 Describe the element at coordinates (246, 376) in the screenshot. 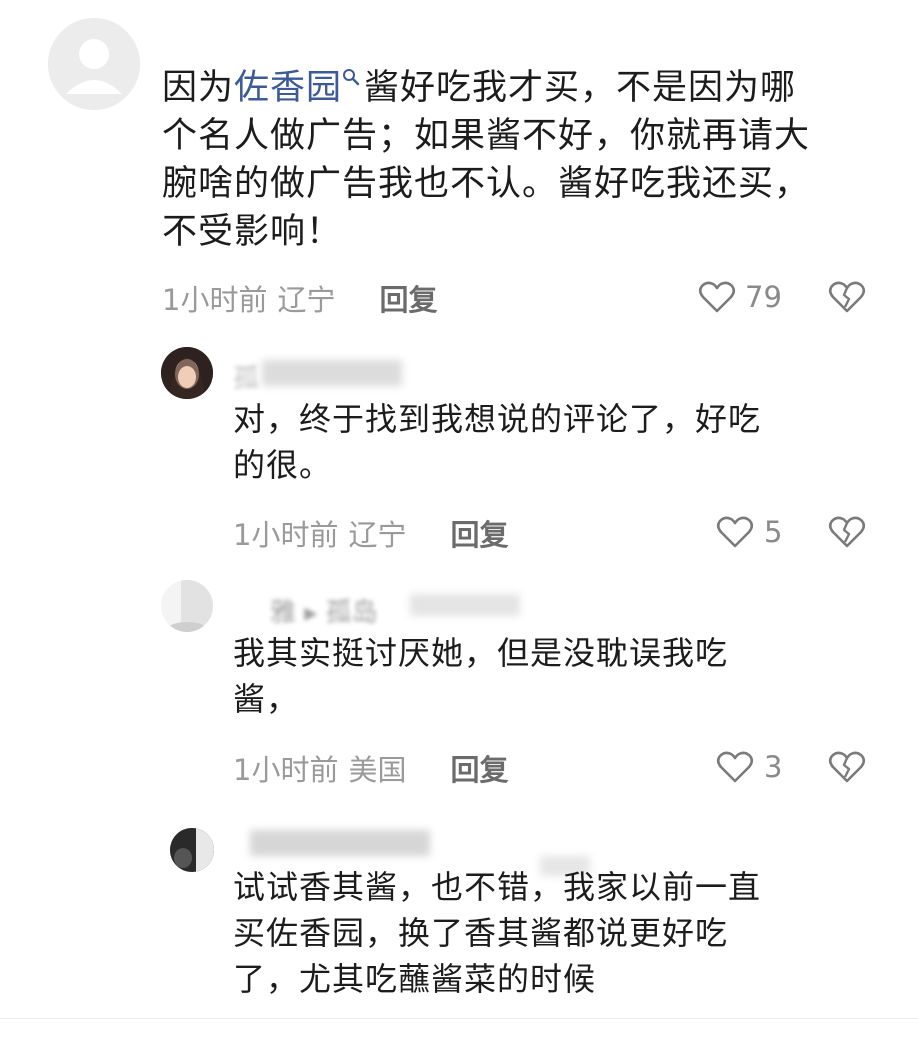

I see `author-name: 孤` at that location.